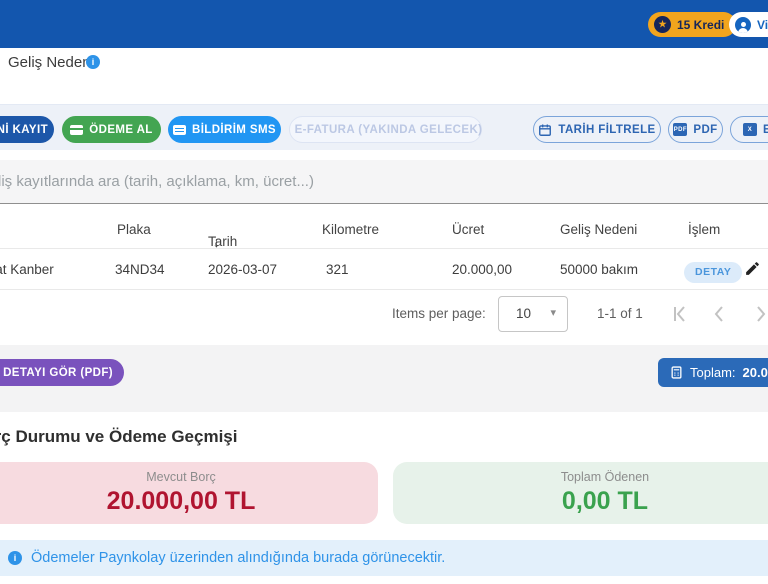  Describe the element at coordinates (713, 272) in the screenshot. I see `detail-button: DETAY` at that location.